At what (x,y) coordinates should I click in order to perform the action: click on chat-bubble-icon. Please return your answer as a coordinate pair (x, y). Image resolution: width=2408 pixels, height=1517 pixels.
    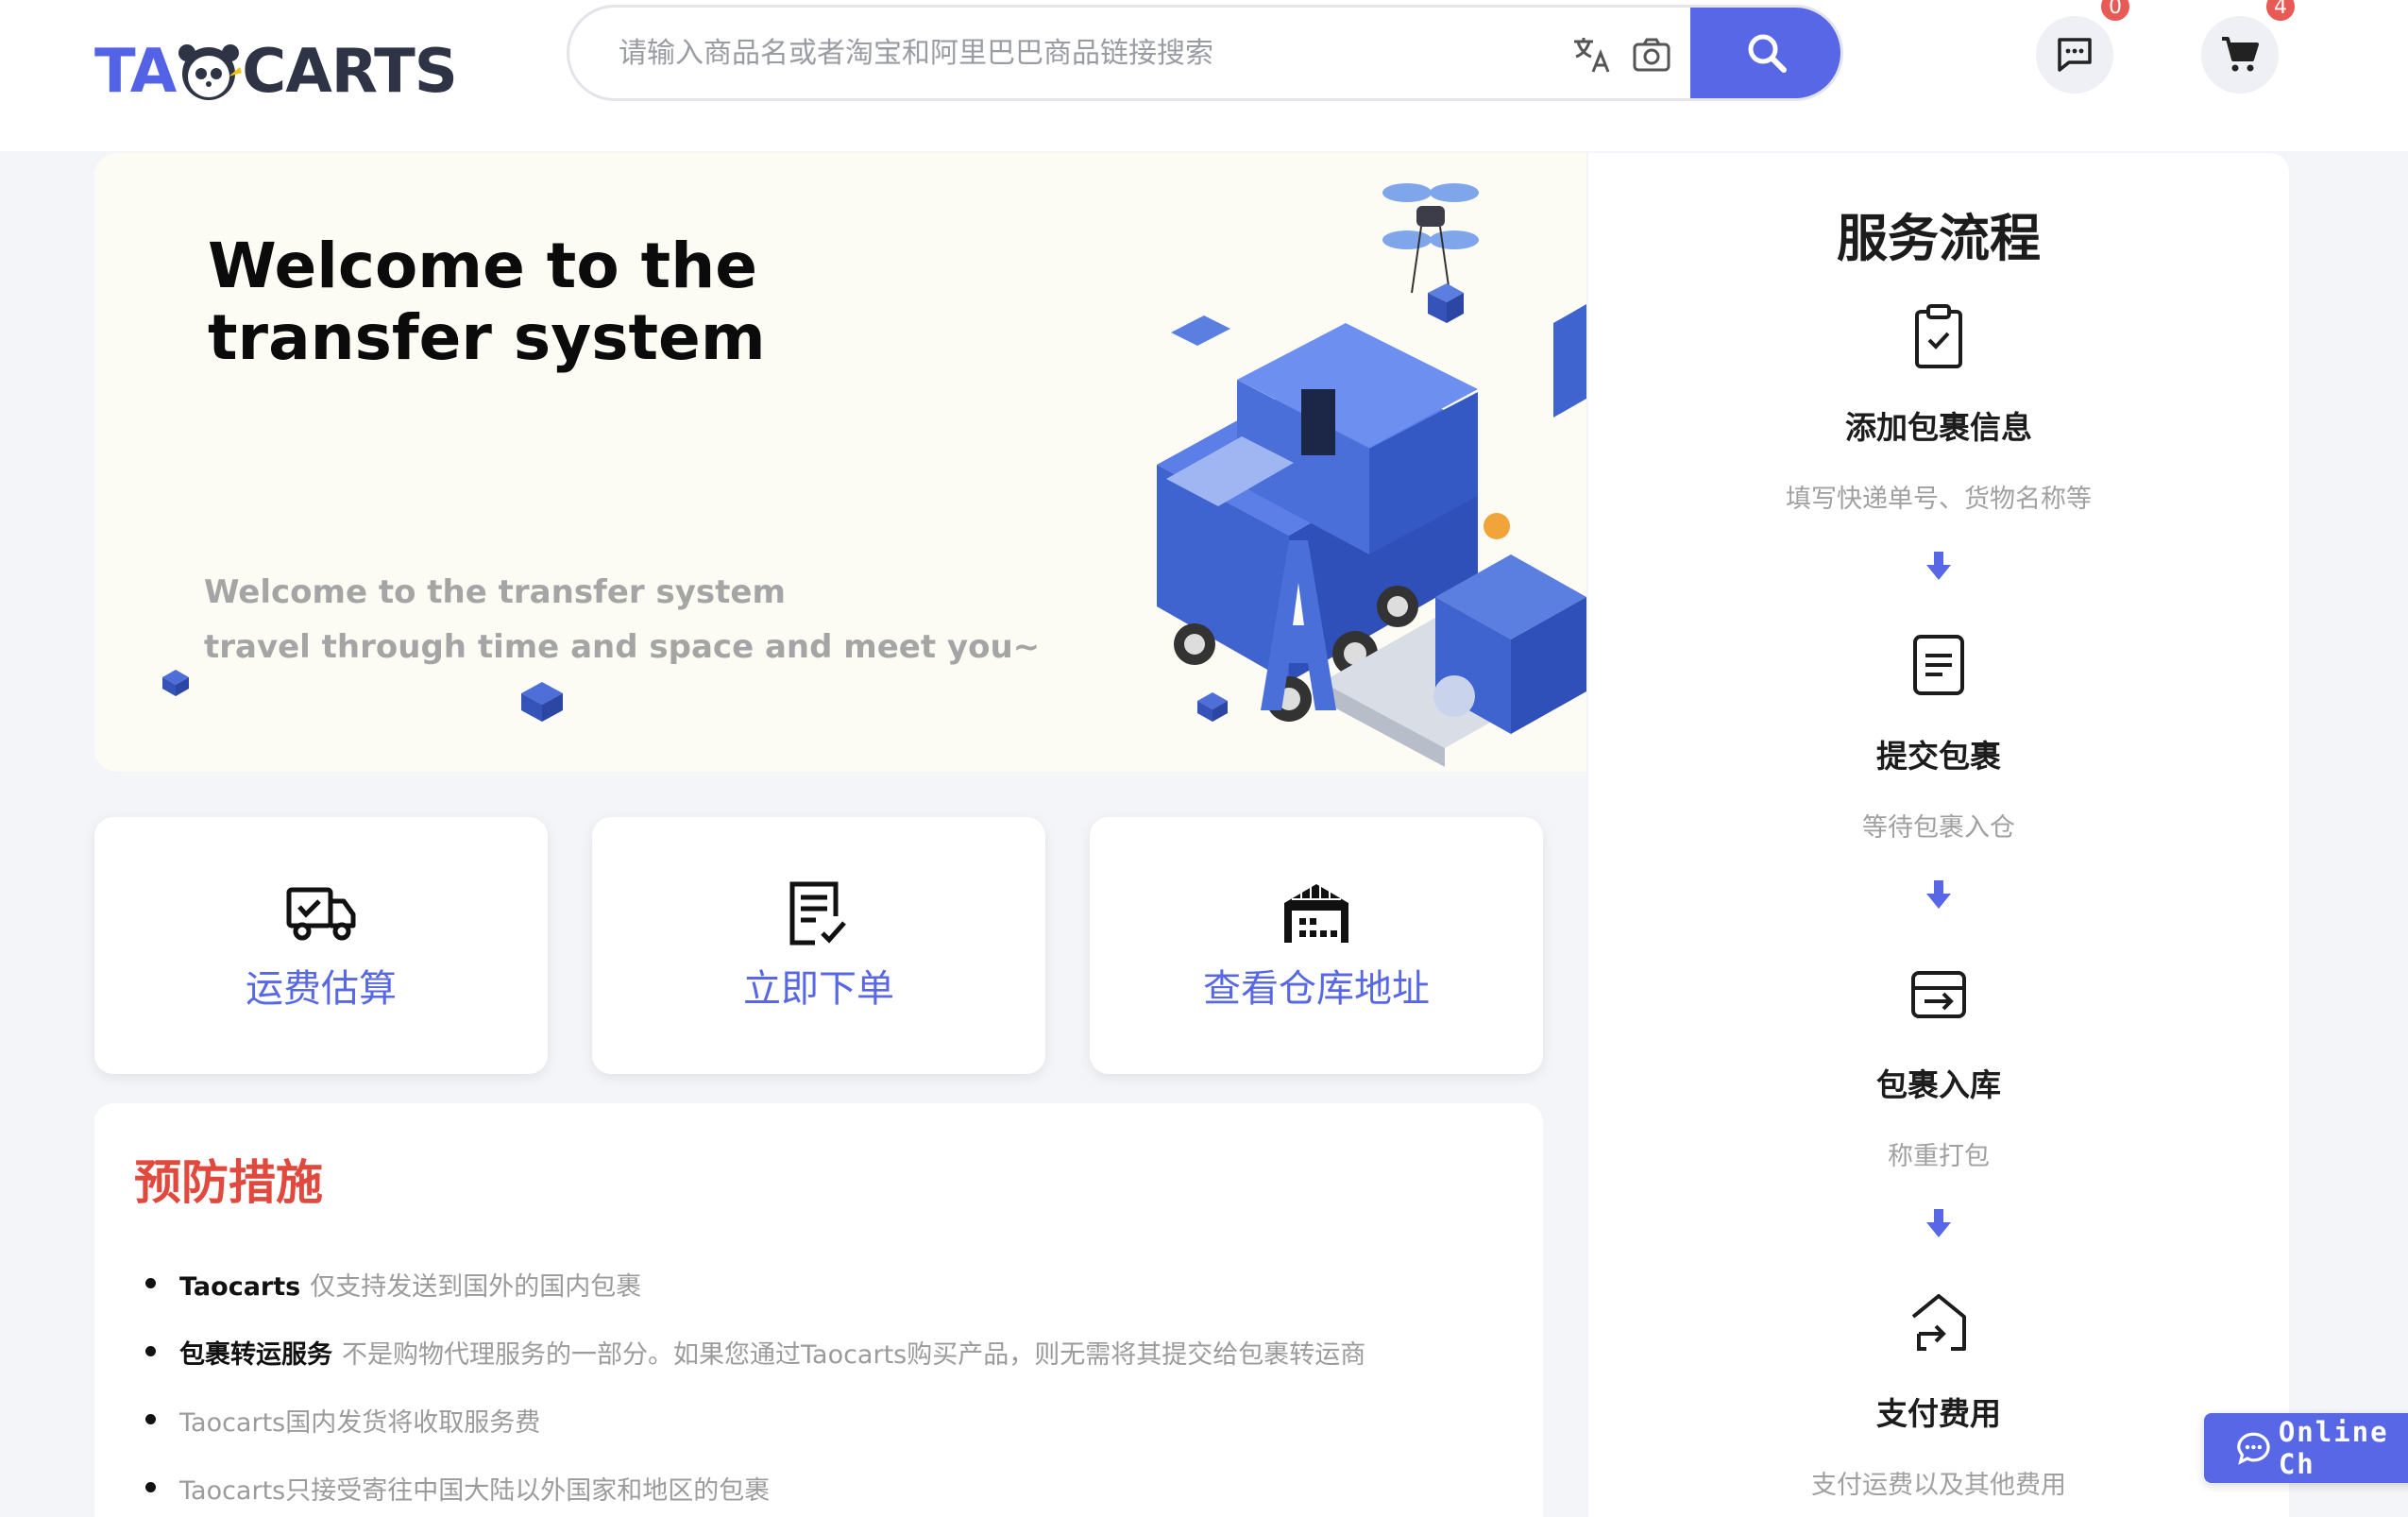
    Looking at the image, I should click on (2075, 55).